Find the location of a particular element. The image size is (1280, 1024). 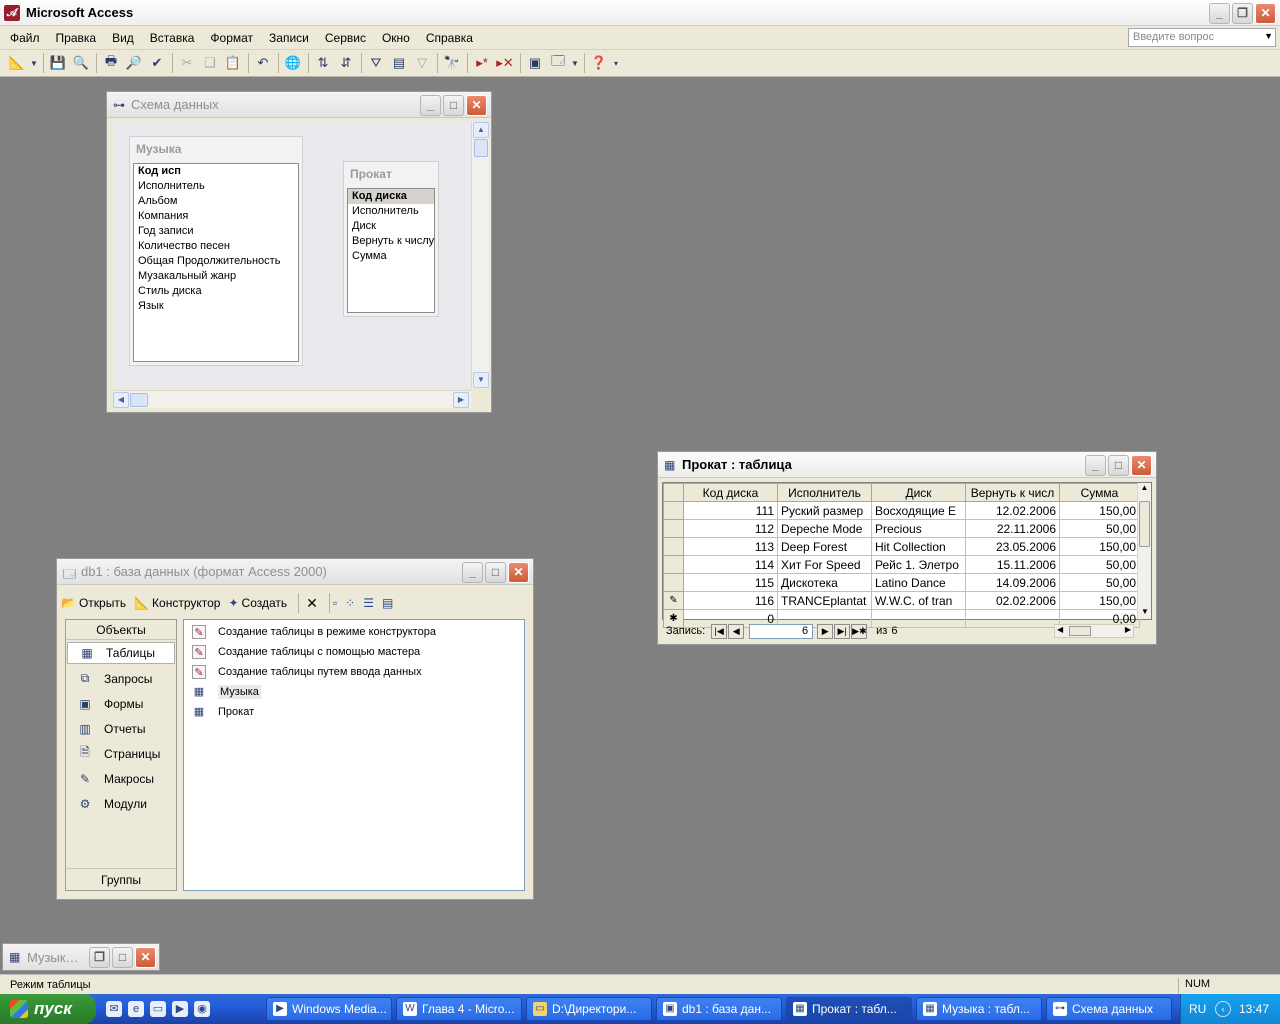

table-cell: Восходящие Е is located at coordinates (918, 510).